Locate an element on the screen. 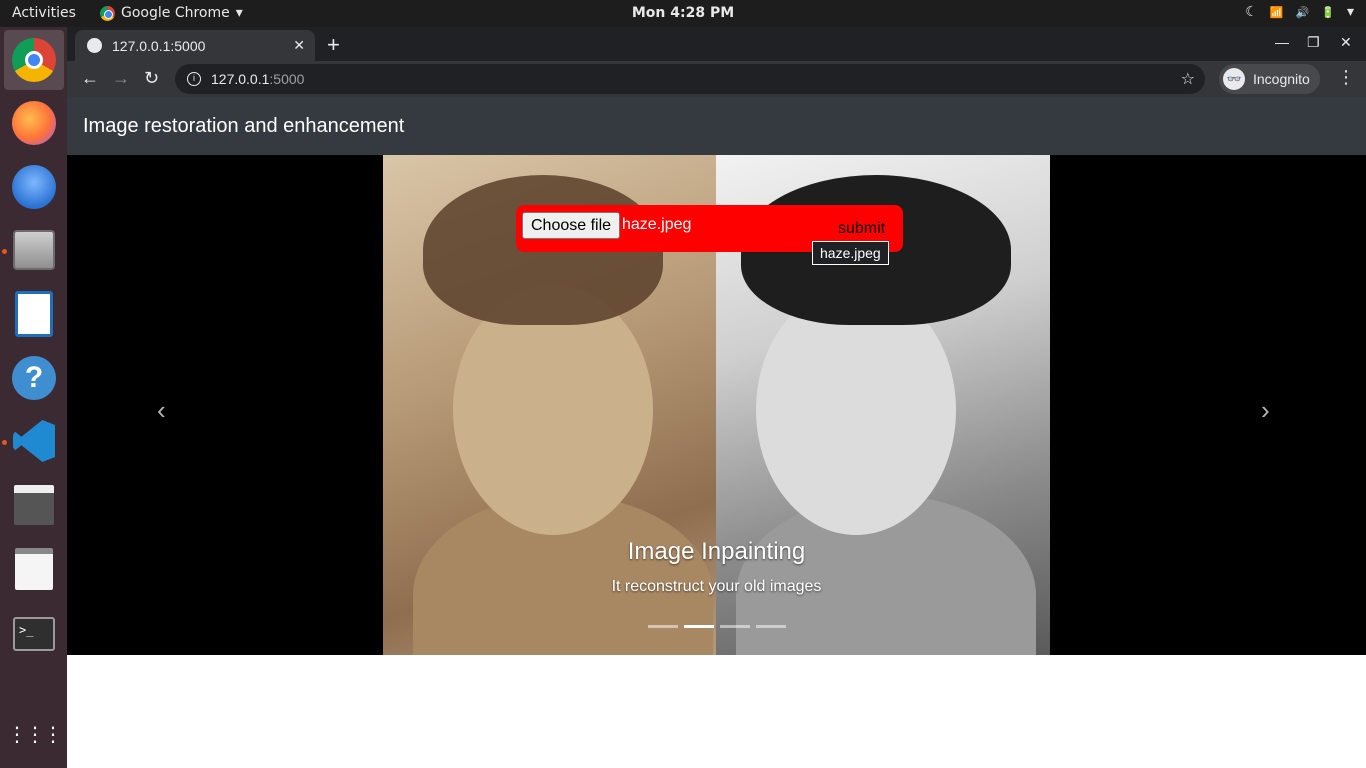 This screenshot has height=768, width=1366. dock-item-video-editor is located at coordinates (34, 505).